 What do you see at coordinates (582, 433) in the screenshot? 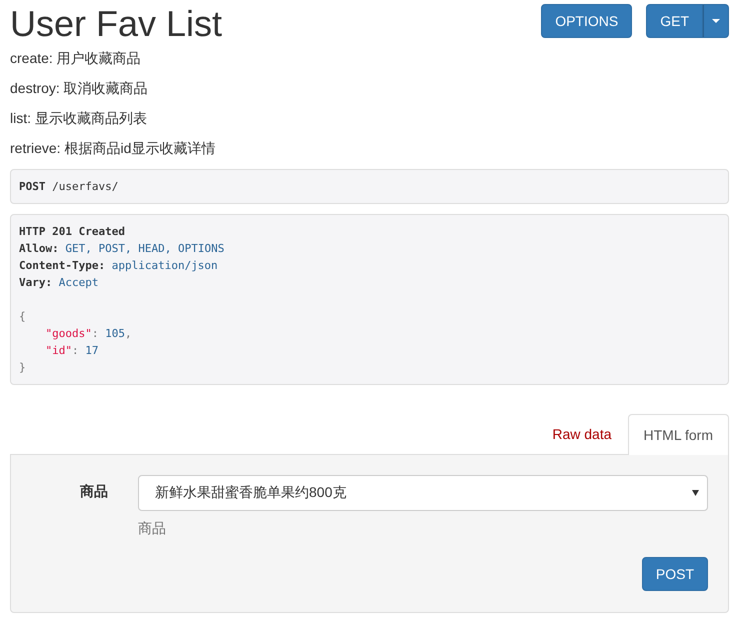
I see `tab: Raw data` at bounding box center [582, 433].